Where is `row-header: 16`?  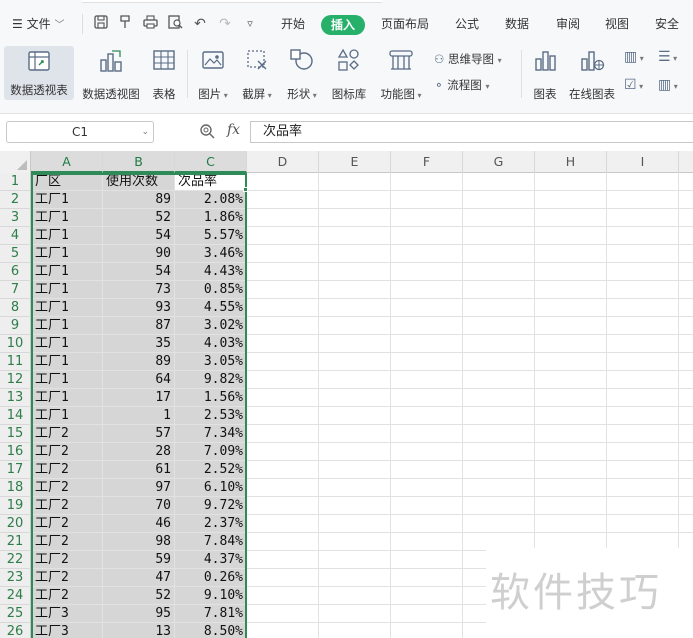 row-header: 16 is located at coordinates (15, 452).